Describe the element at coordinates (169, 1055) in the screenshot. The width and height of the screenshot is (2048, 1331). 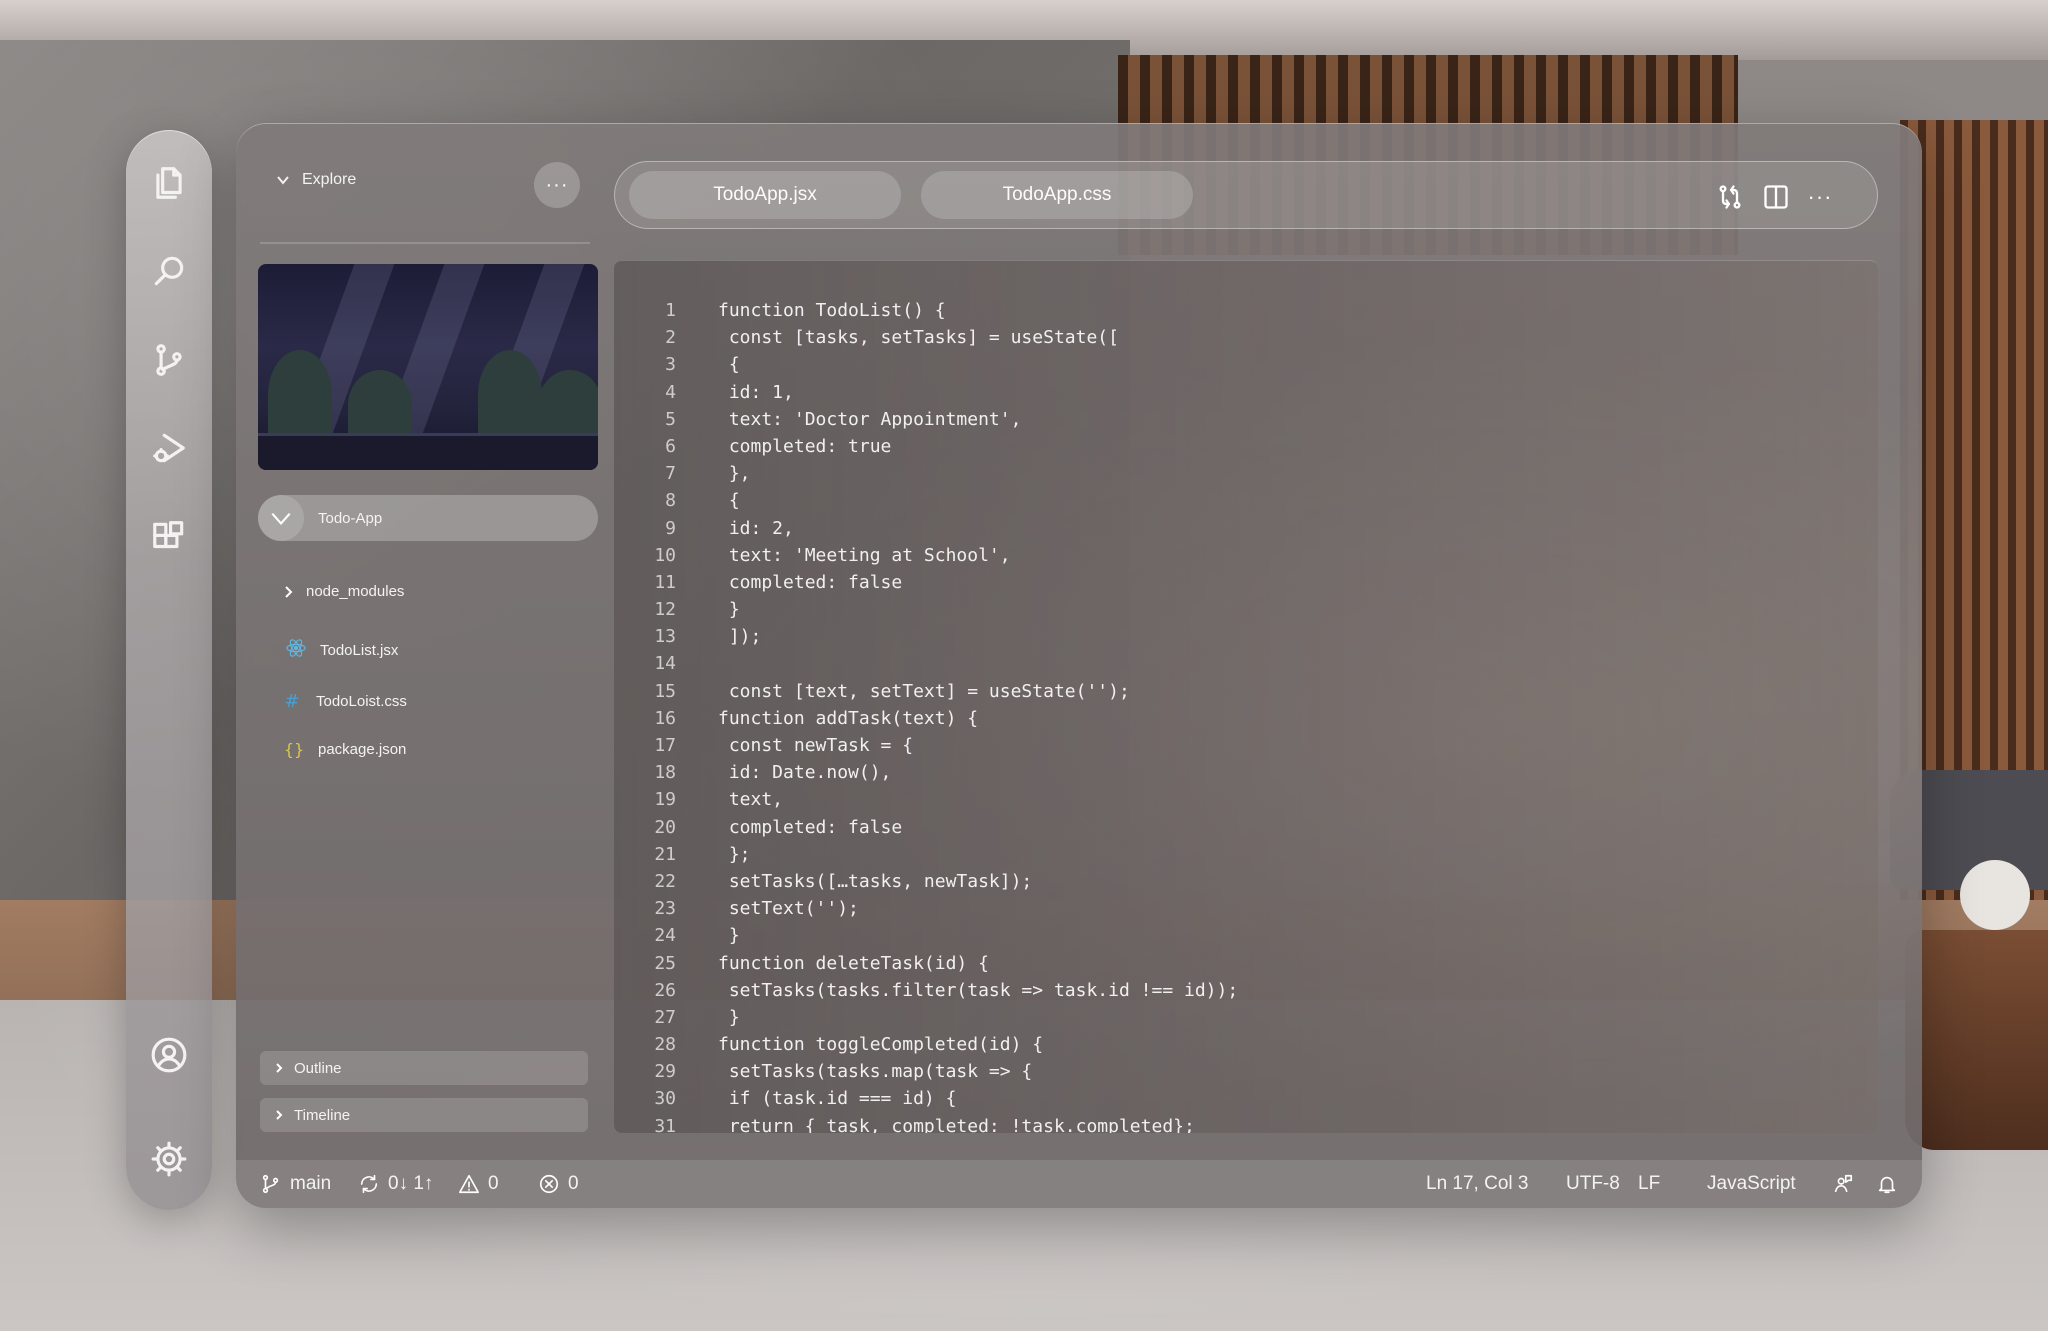
I see `account-icon` at that location.